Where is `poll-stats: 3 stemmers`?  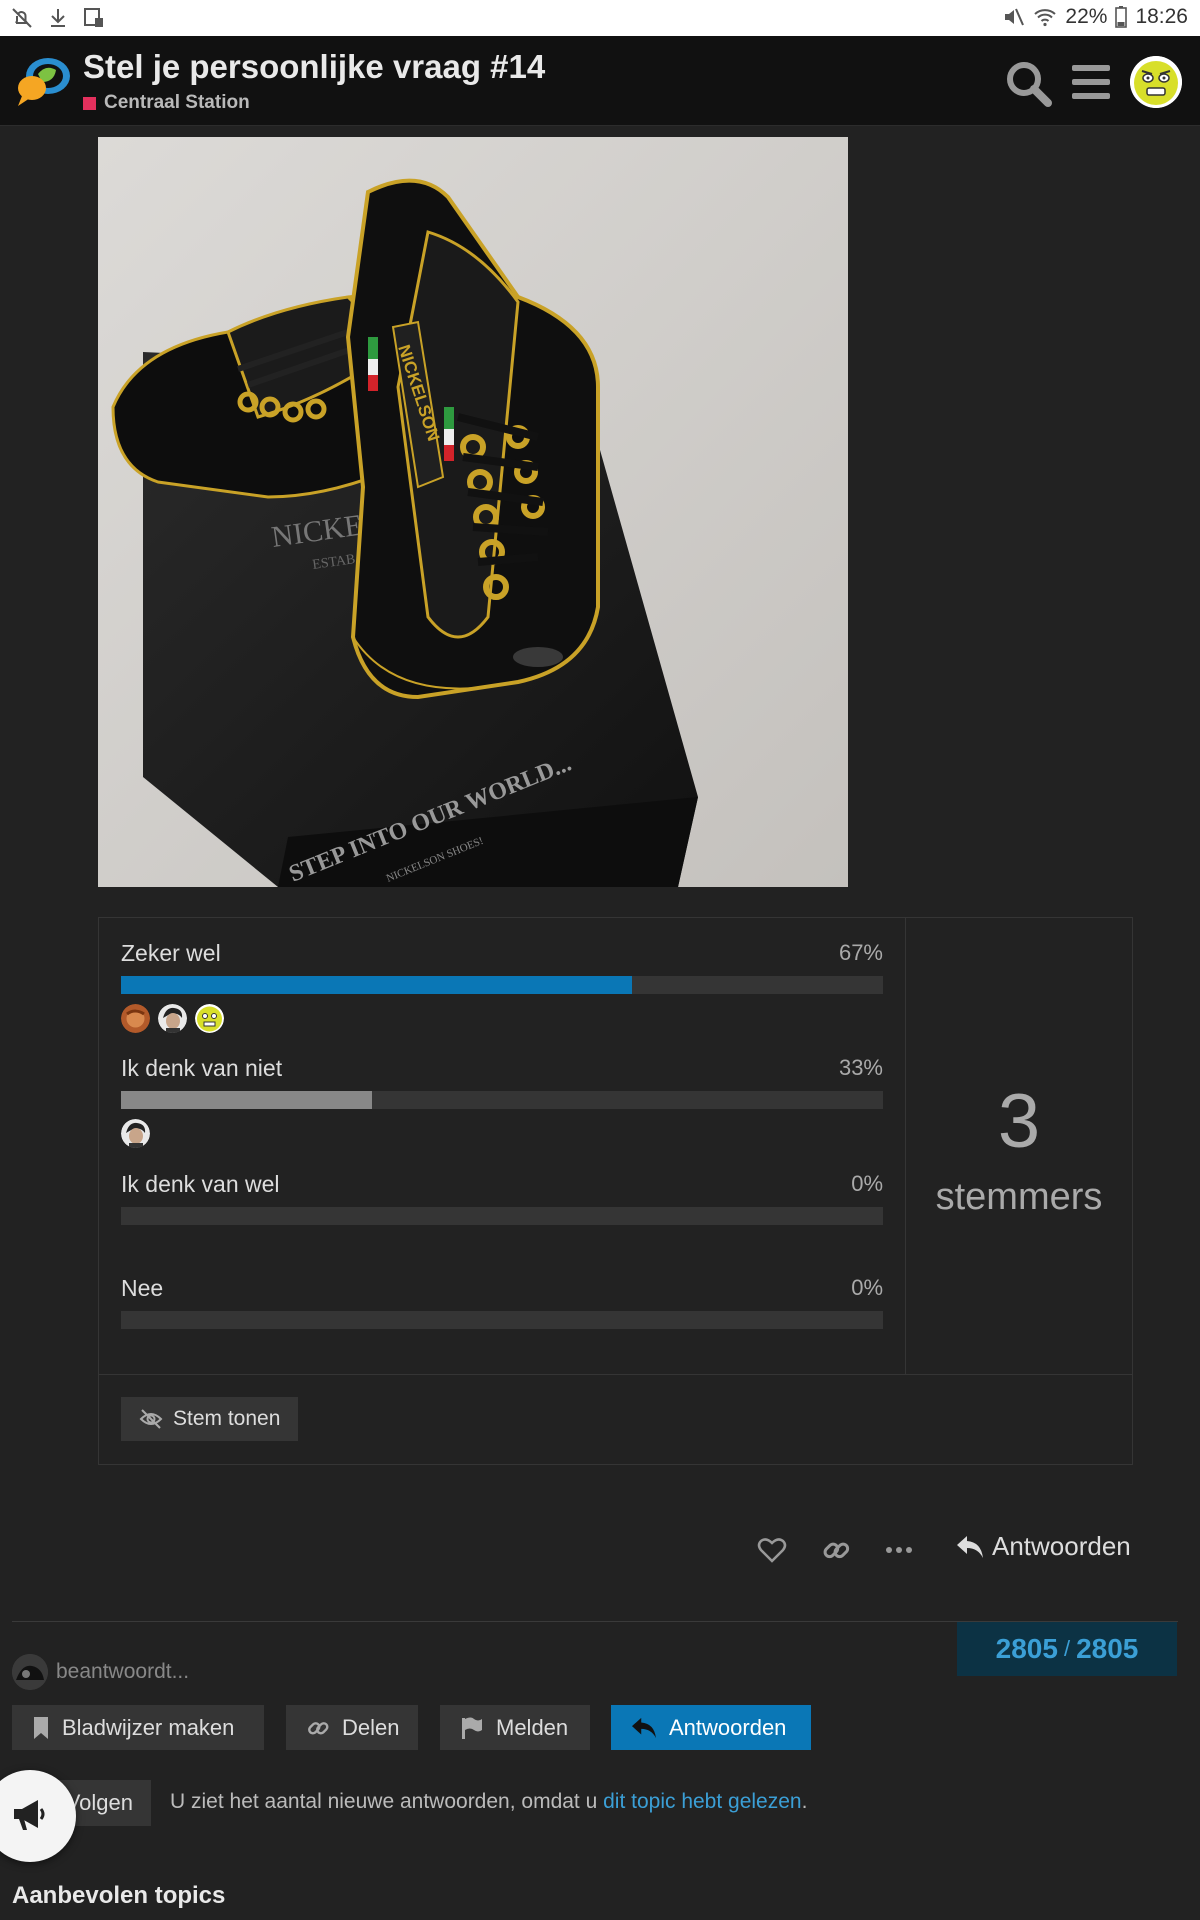
poll-stats: 3 stemmers is located at coordinates (1019, 1146).